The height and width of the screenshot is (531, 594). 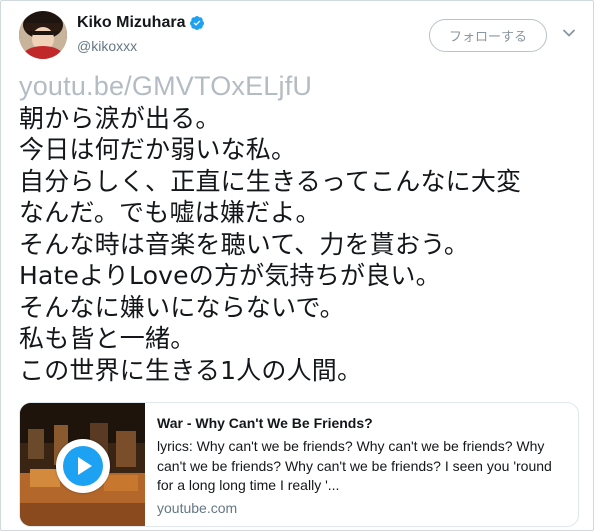 I want to click on tweet-line: 今日は何だか弱いな私。, so click(x=158, y=149).